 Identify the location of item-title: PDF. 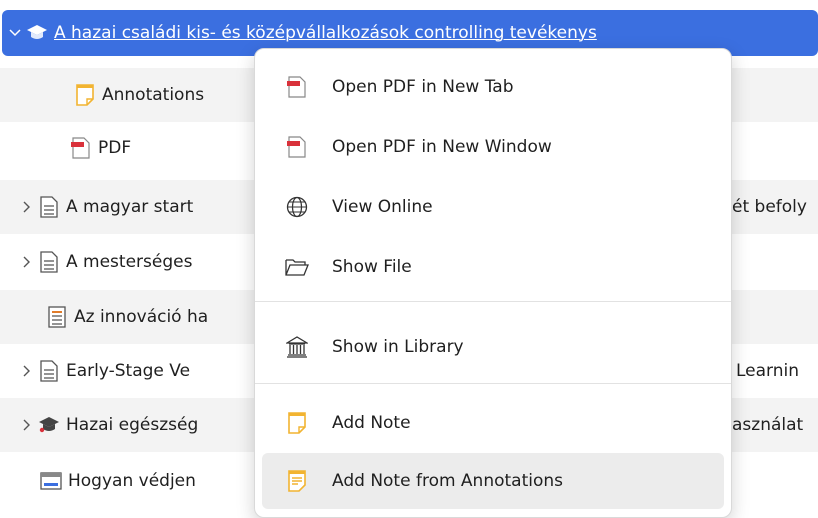
(115, 148).